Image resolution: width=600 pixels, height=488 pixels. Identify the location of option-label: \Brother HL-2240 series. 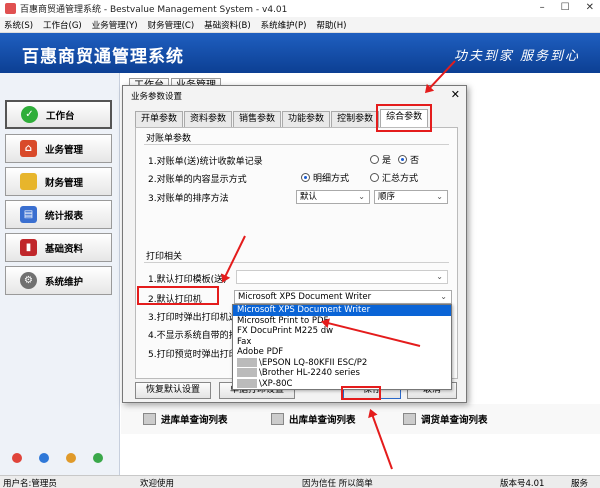
(309, 373).